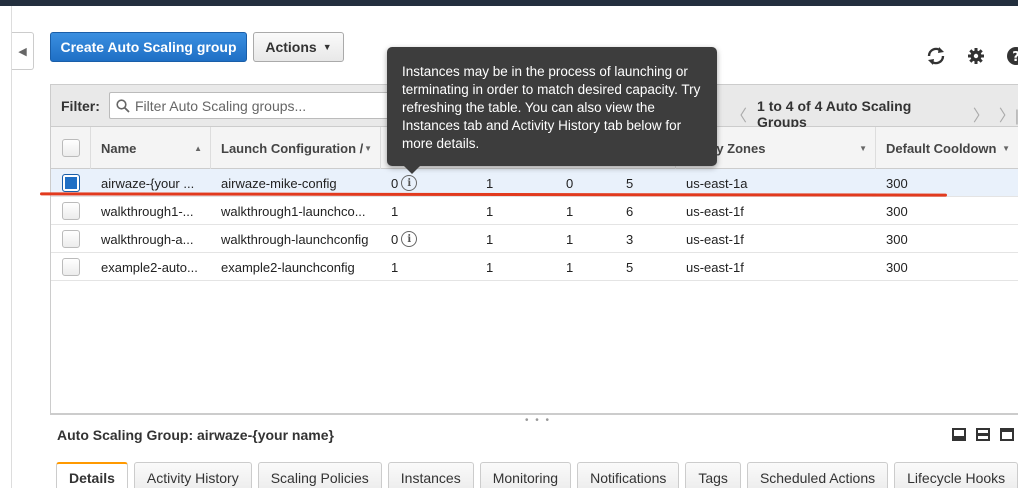 This screenshot has height=488, width=1018. What do you see at coordinates (198, 148) in the screenshot?
I see `sort-asc-icon: ▲` at bounding box center [198, 148].